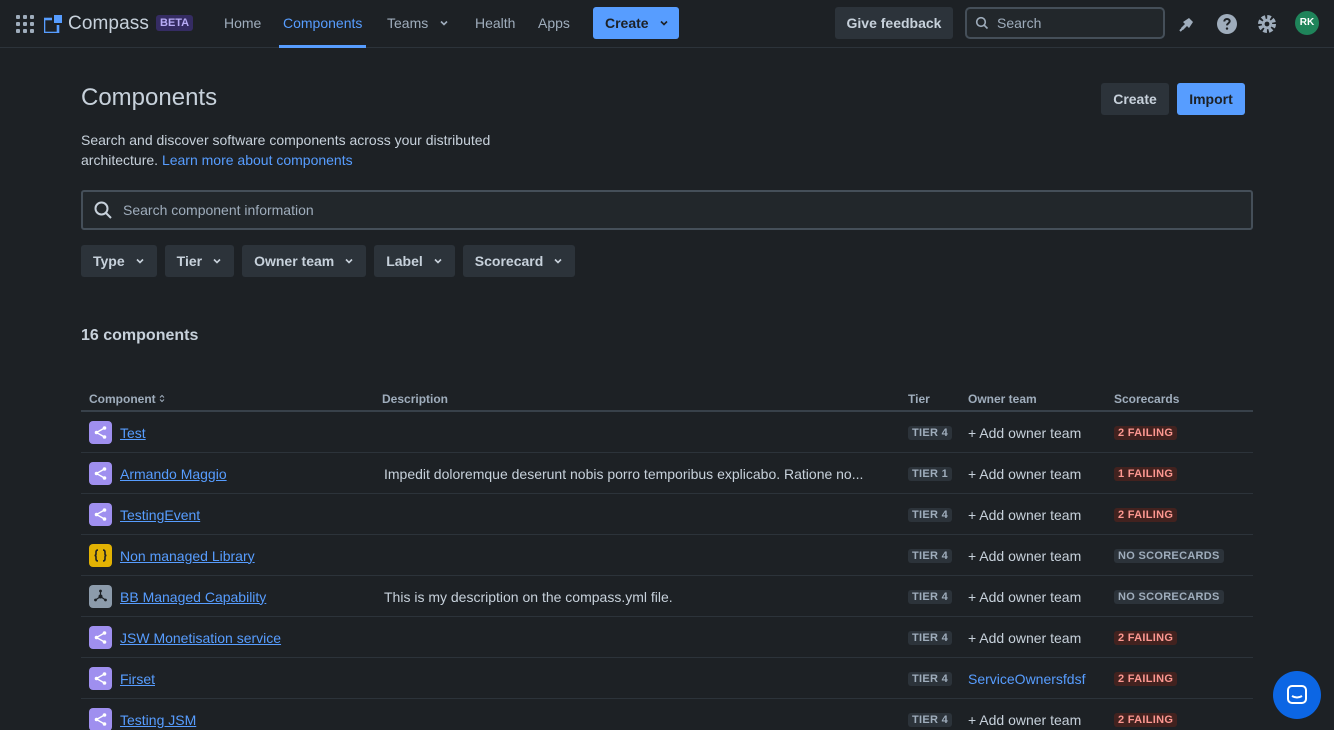 Image resolution: width=1334 pixels, height=730 pixels. What do you see at coordinates (304, 261) in the screenshot?
I see `filter-owner-team: Owner team` at bounding box center [304, 261].